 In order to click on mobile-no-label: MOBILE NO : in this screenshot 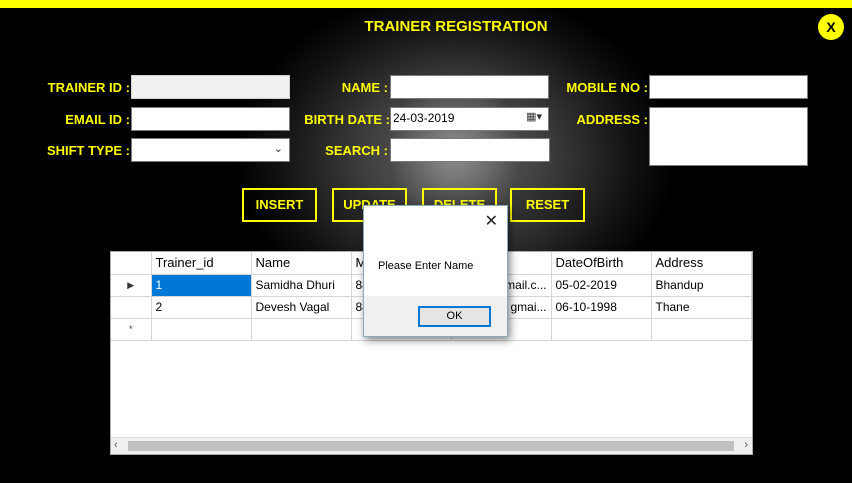, I will do `click(607, 87)`.